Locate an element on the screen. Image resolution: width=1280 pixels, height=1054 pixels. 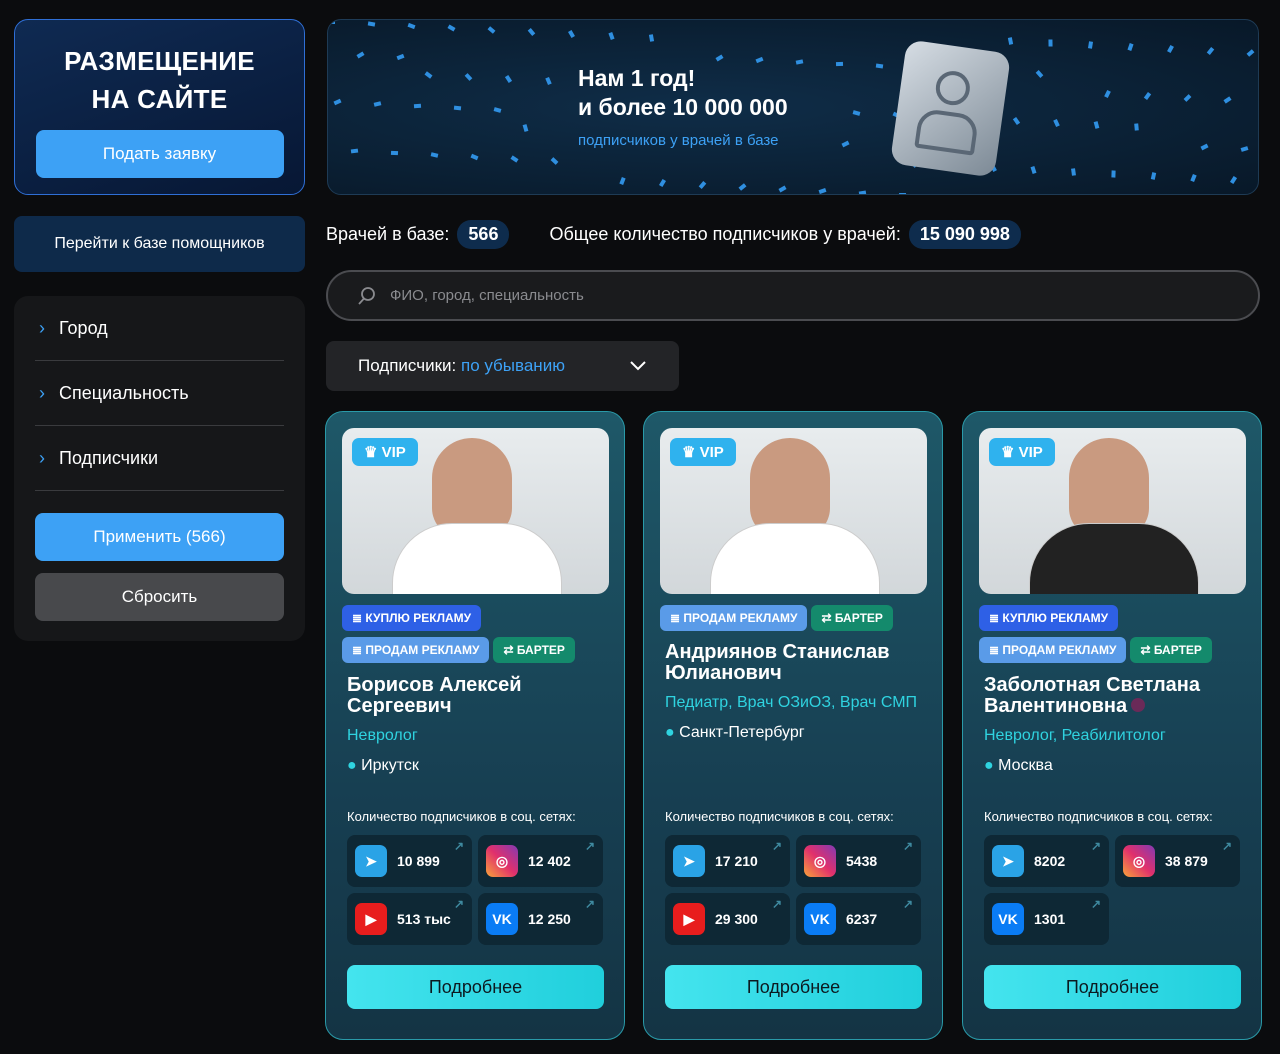
tag-barter: ⇄ БАРТЕР is located at coordinates (852, 618).